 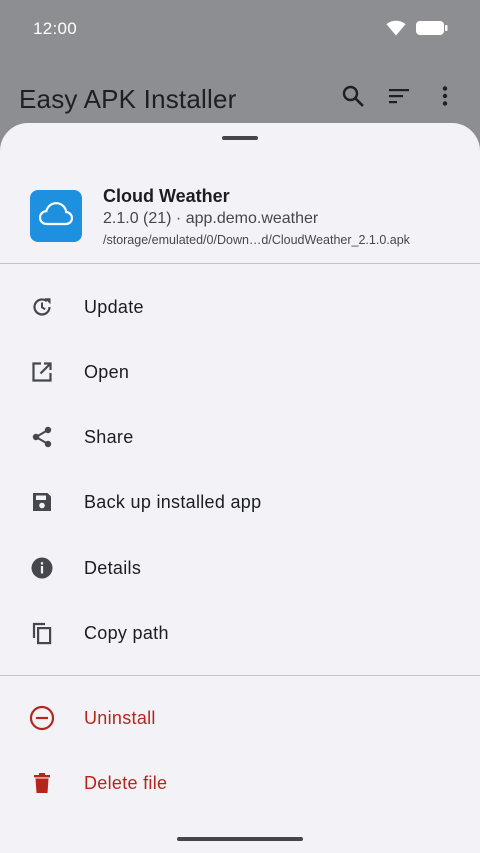 I want to click on status-bar: 12:00, so click(x=240, y=30).